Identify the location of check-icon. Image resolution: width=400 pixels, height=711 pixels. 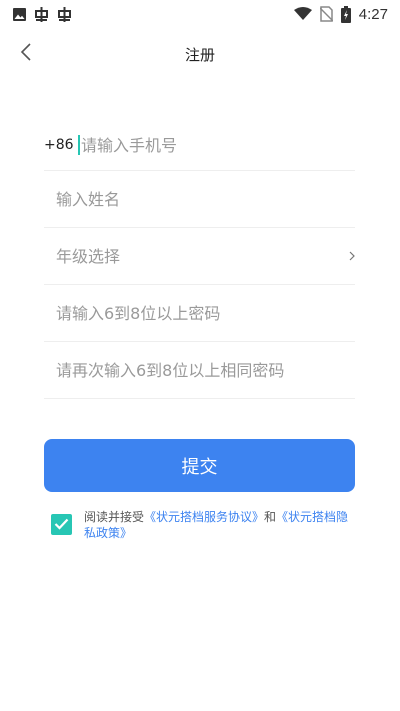
(61, 524).